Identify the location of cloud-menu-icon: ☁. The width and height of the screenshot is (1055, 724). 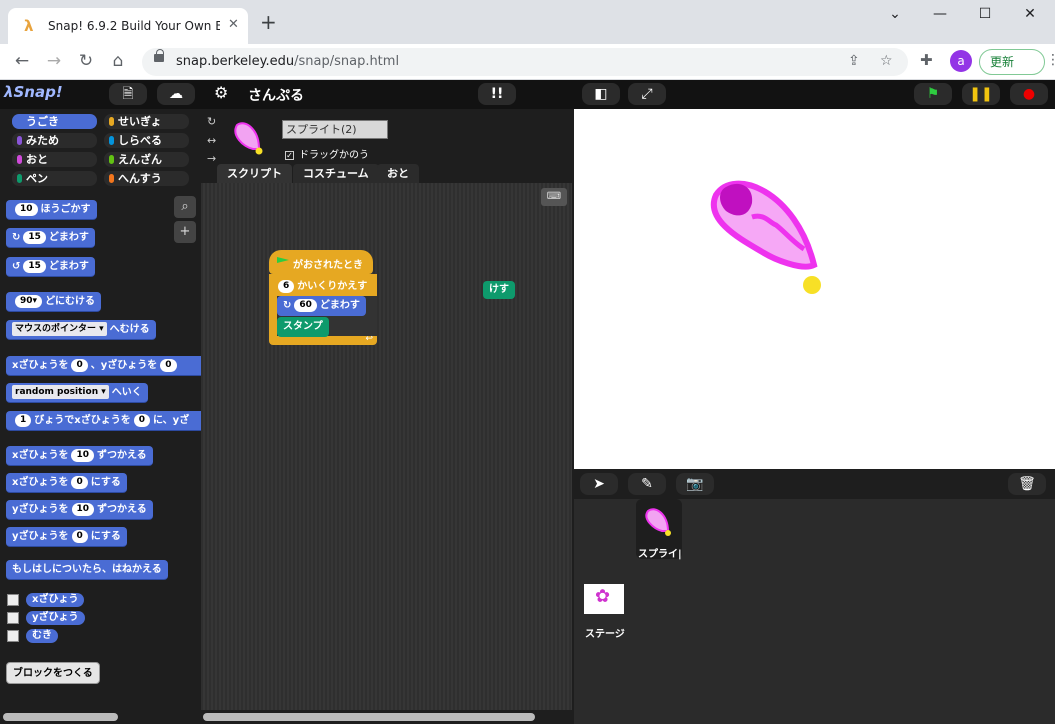
(176, 94).